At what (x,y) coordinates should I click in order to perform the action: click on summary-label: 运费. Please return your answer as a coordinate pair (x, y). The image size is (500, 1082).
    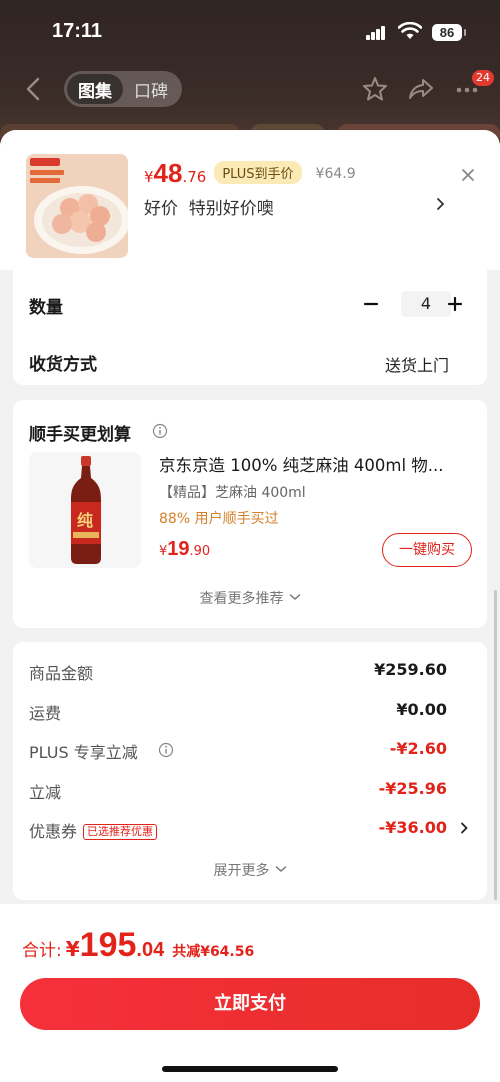
    Looking at the image, I should click on (45, 713).